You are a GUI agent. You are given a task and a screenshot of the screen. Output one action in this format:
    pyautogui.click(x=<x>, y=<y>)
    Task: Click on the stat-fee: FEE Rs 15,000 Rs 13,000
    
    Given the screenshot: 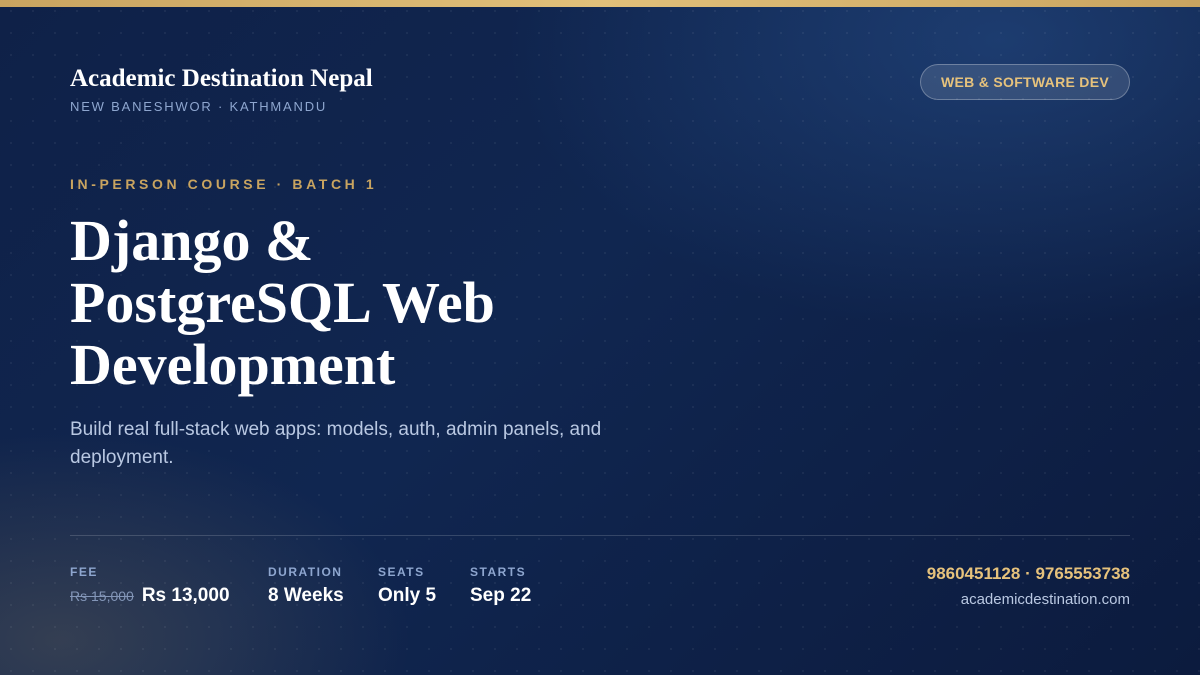 What is the action you would take?
    pyautogui.click(x=150, y=586)
    